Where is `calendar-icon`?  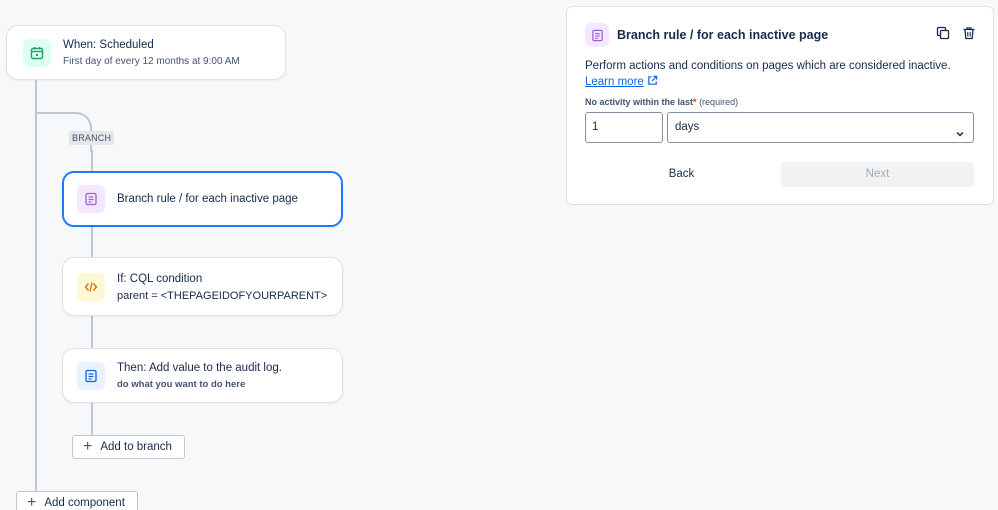
calendar-icon is located at coordinates (37, 52).